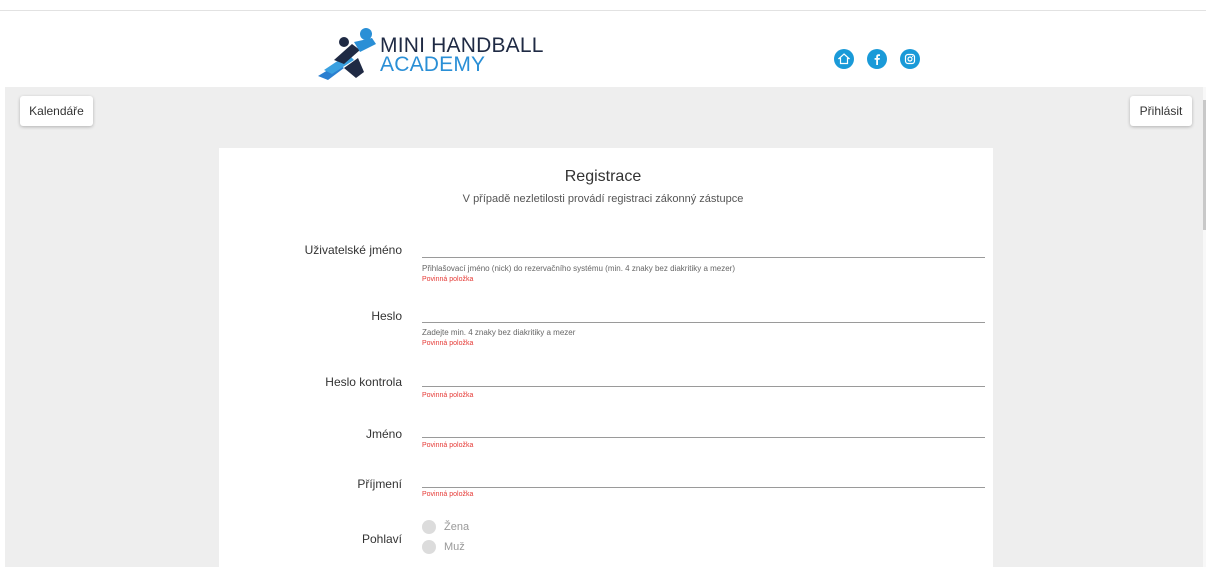 This screenshot has height=567, width=1206. Describe the element at coordinates (703, 322) in the screenshot. I see `password-input` at that location.